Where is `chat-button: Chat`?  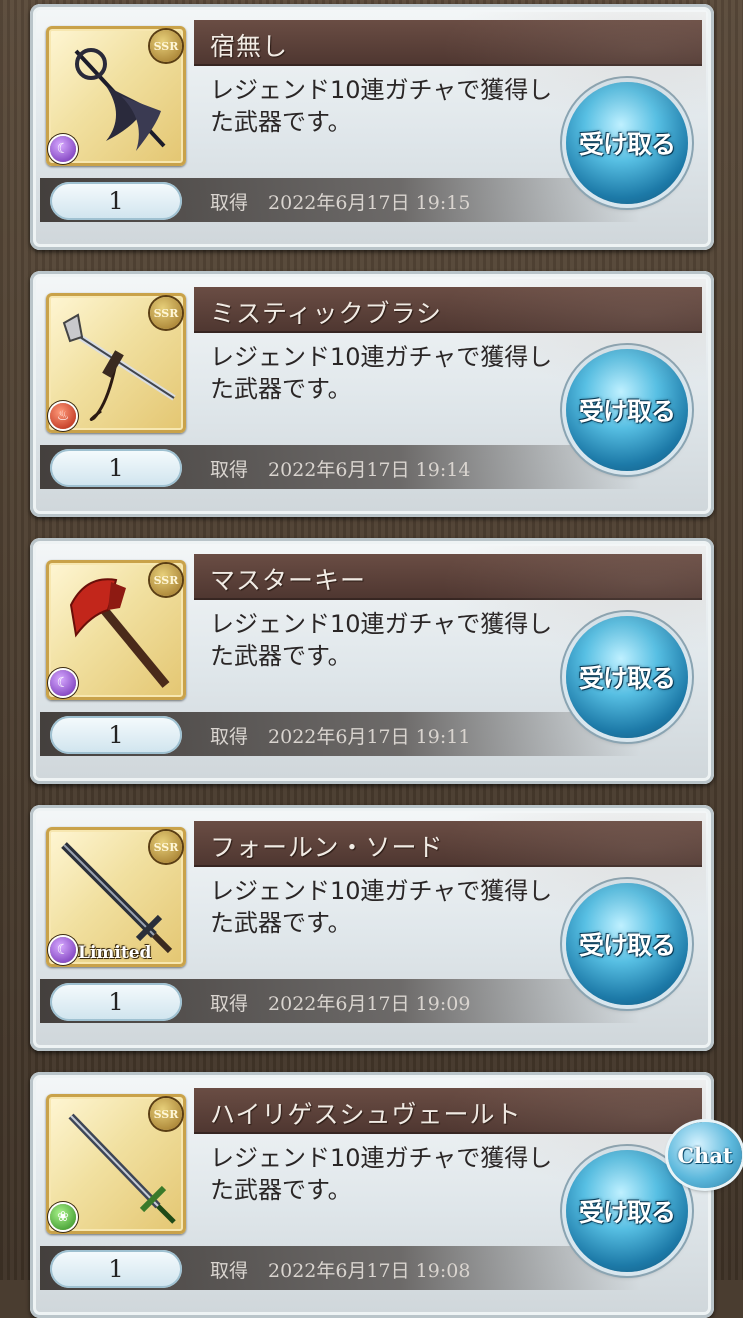 chat-button: Chat is located at coordinates (705, 1155).